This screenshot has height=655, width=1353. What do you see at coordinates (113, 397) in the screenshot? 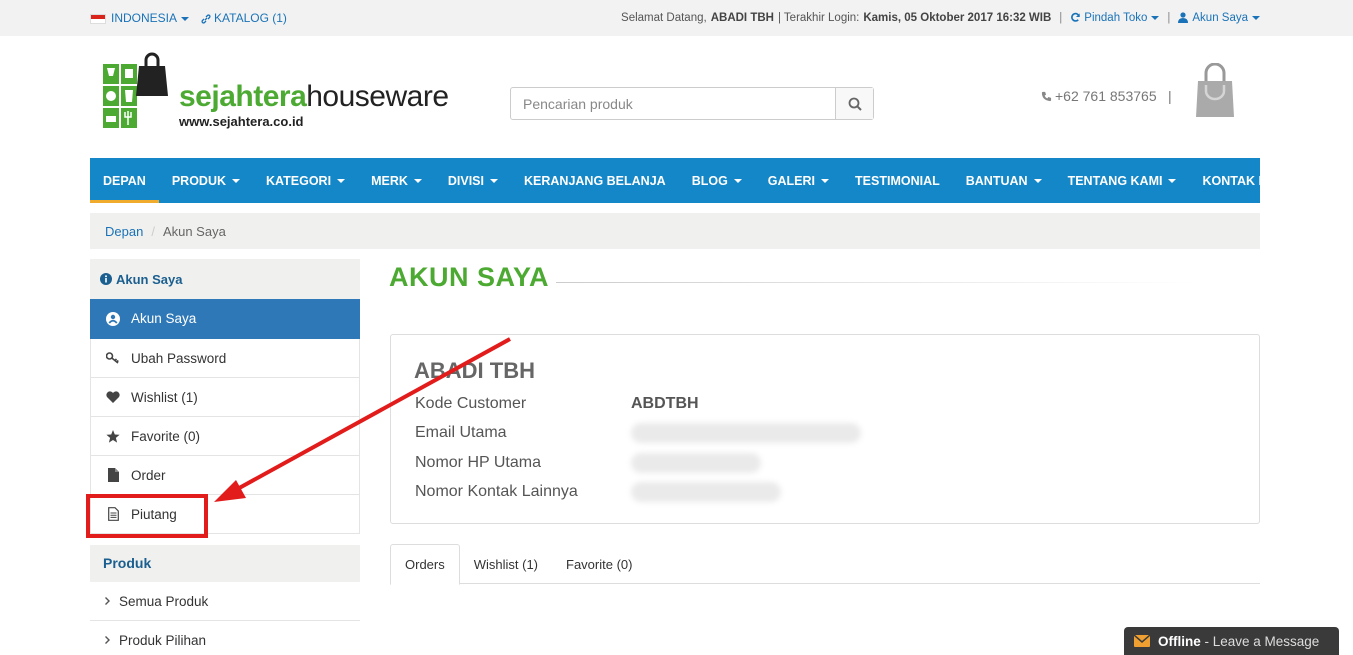
I see `heart-icon` at bounding box center [113, 397].